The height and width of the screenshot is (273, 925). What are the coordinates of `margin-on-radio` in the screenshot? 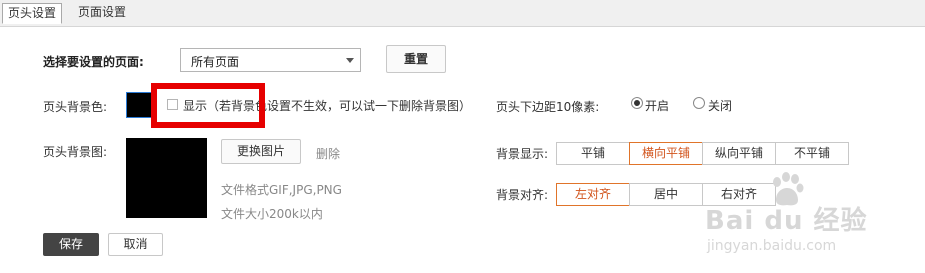 It's located at (637, 103).